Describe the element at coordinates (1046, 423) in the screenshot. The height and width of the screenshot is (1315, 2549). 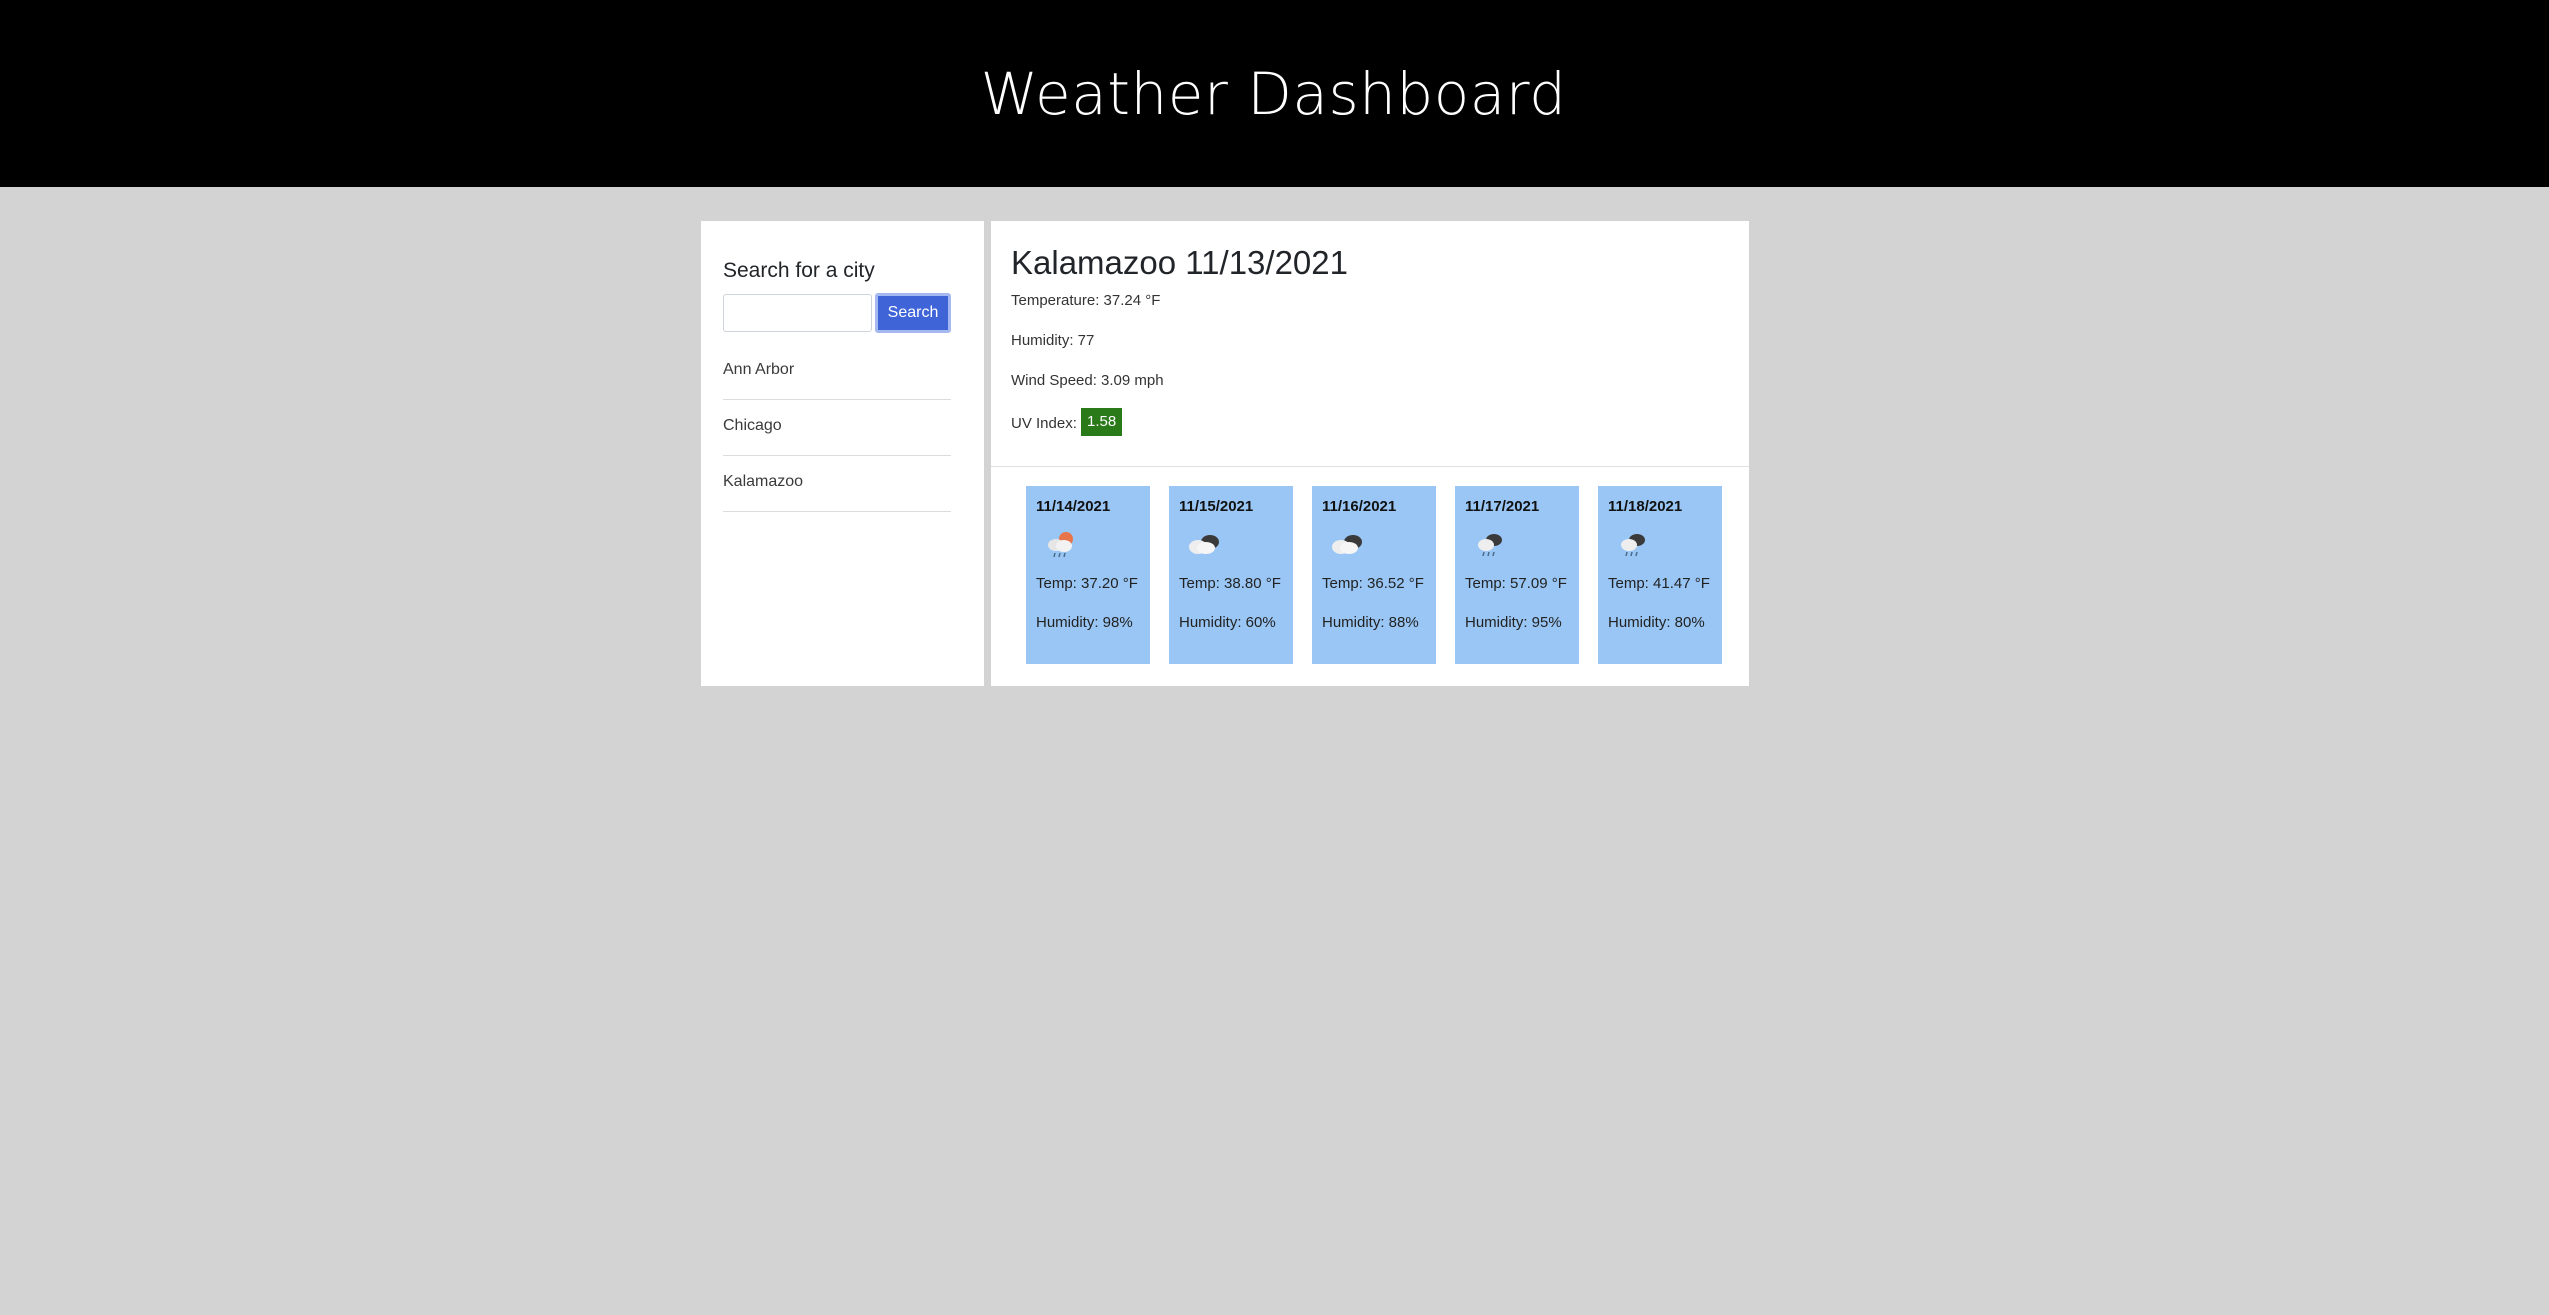
I see `uv-index-label: UV Index:` at that location.